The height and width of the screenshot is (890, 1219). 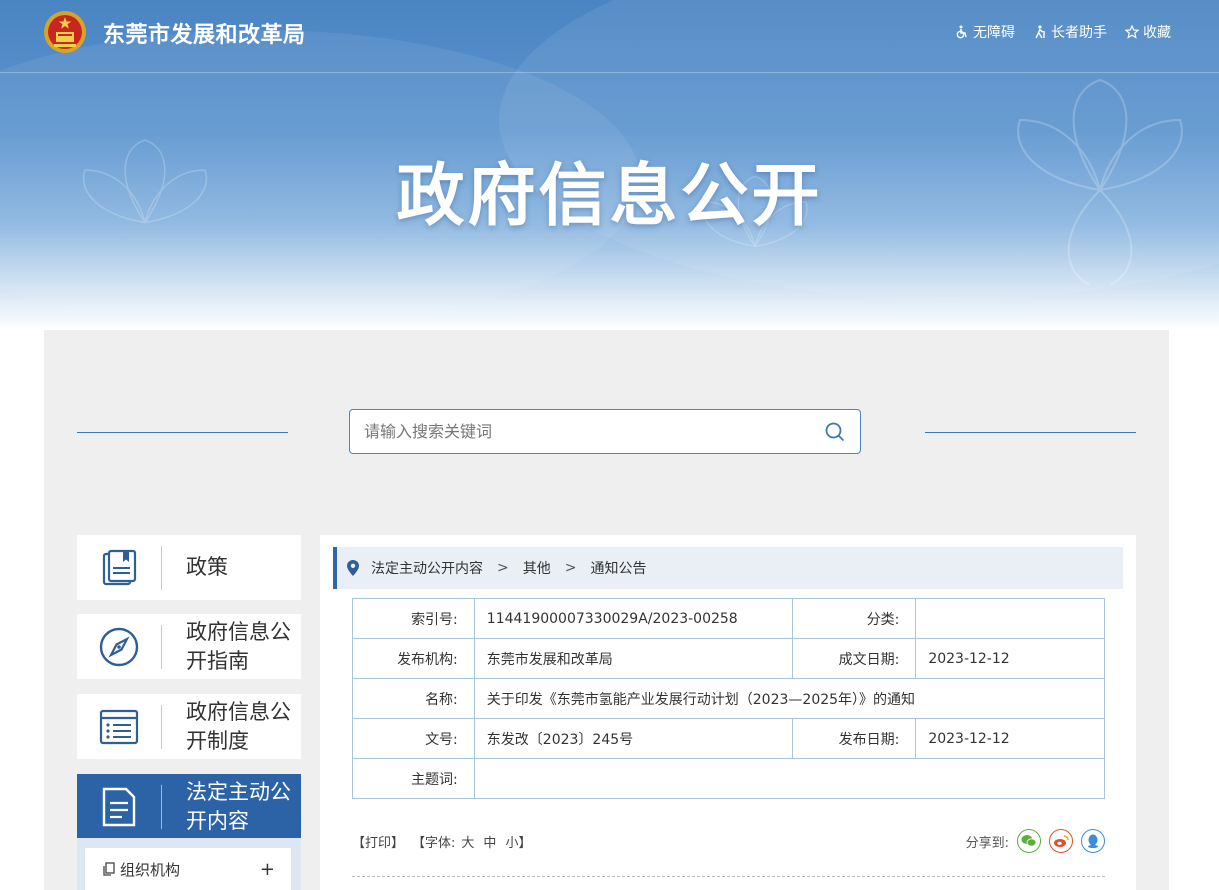 What do you see at coordinates (580, 431) in the screenshot?
I see `search-input` at bounding box center [580, 431].